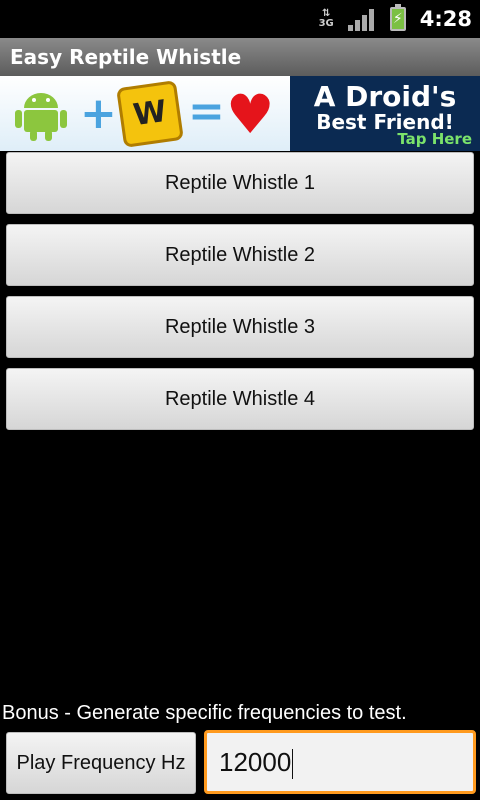  Describe the element at coordinates (385, 96) in the screenshot. I see `ad-headline: A Droid's` at that location.